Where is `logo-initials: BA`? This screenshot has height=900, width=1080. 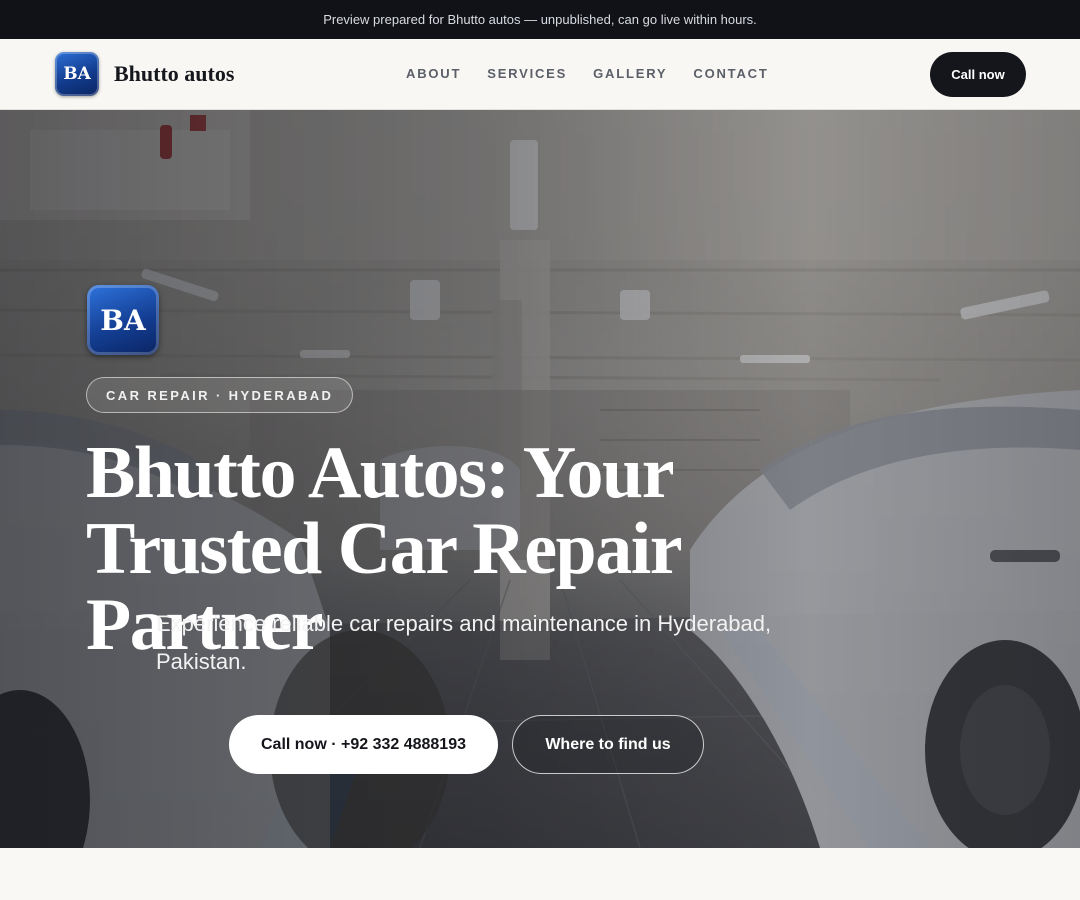 logo-initials: BA is located at coordinates (77, 74).